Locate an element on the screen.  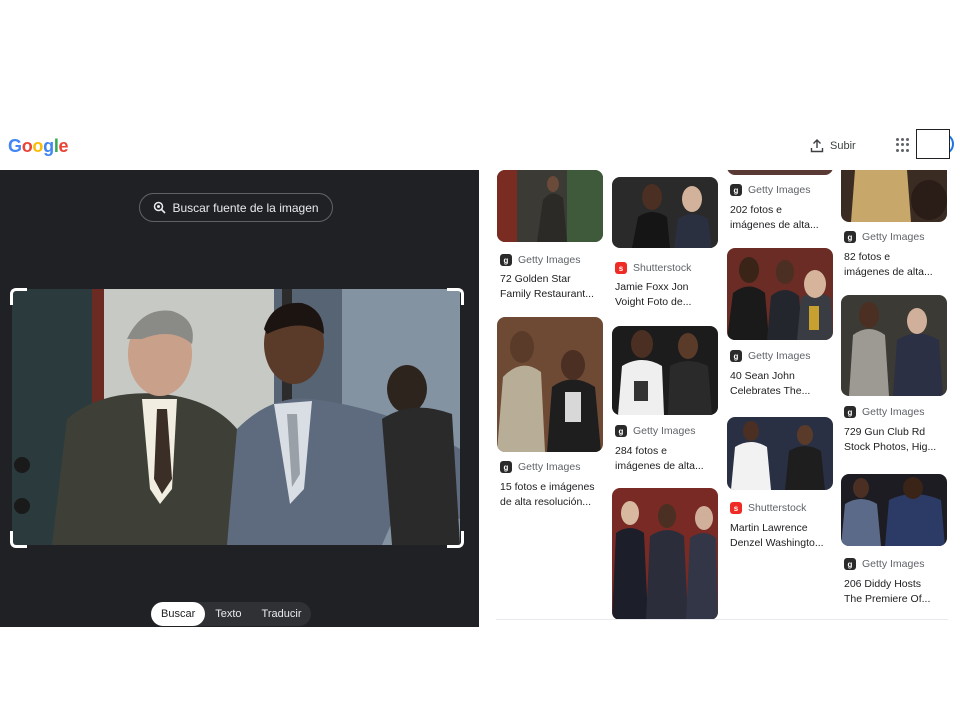
top-bar: Google Subir is located at coordinates (480, 148).